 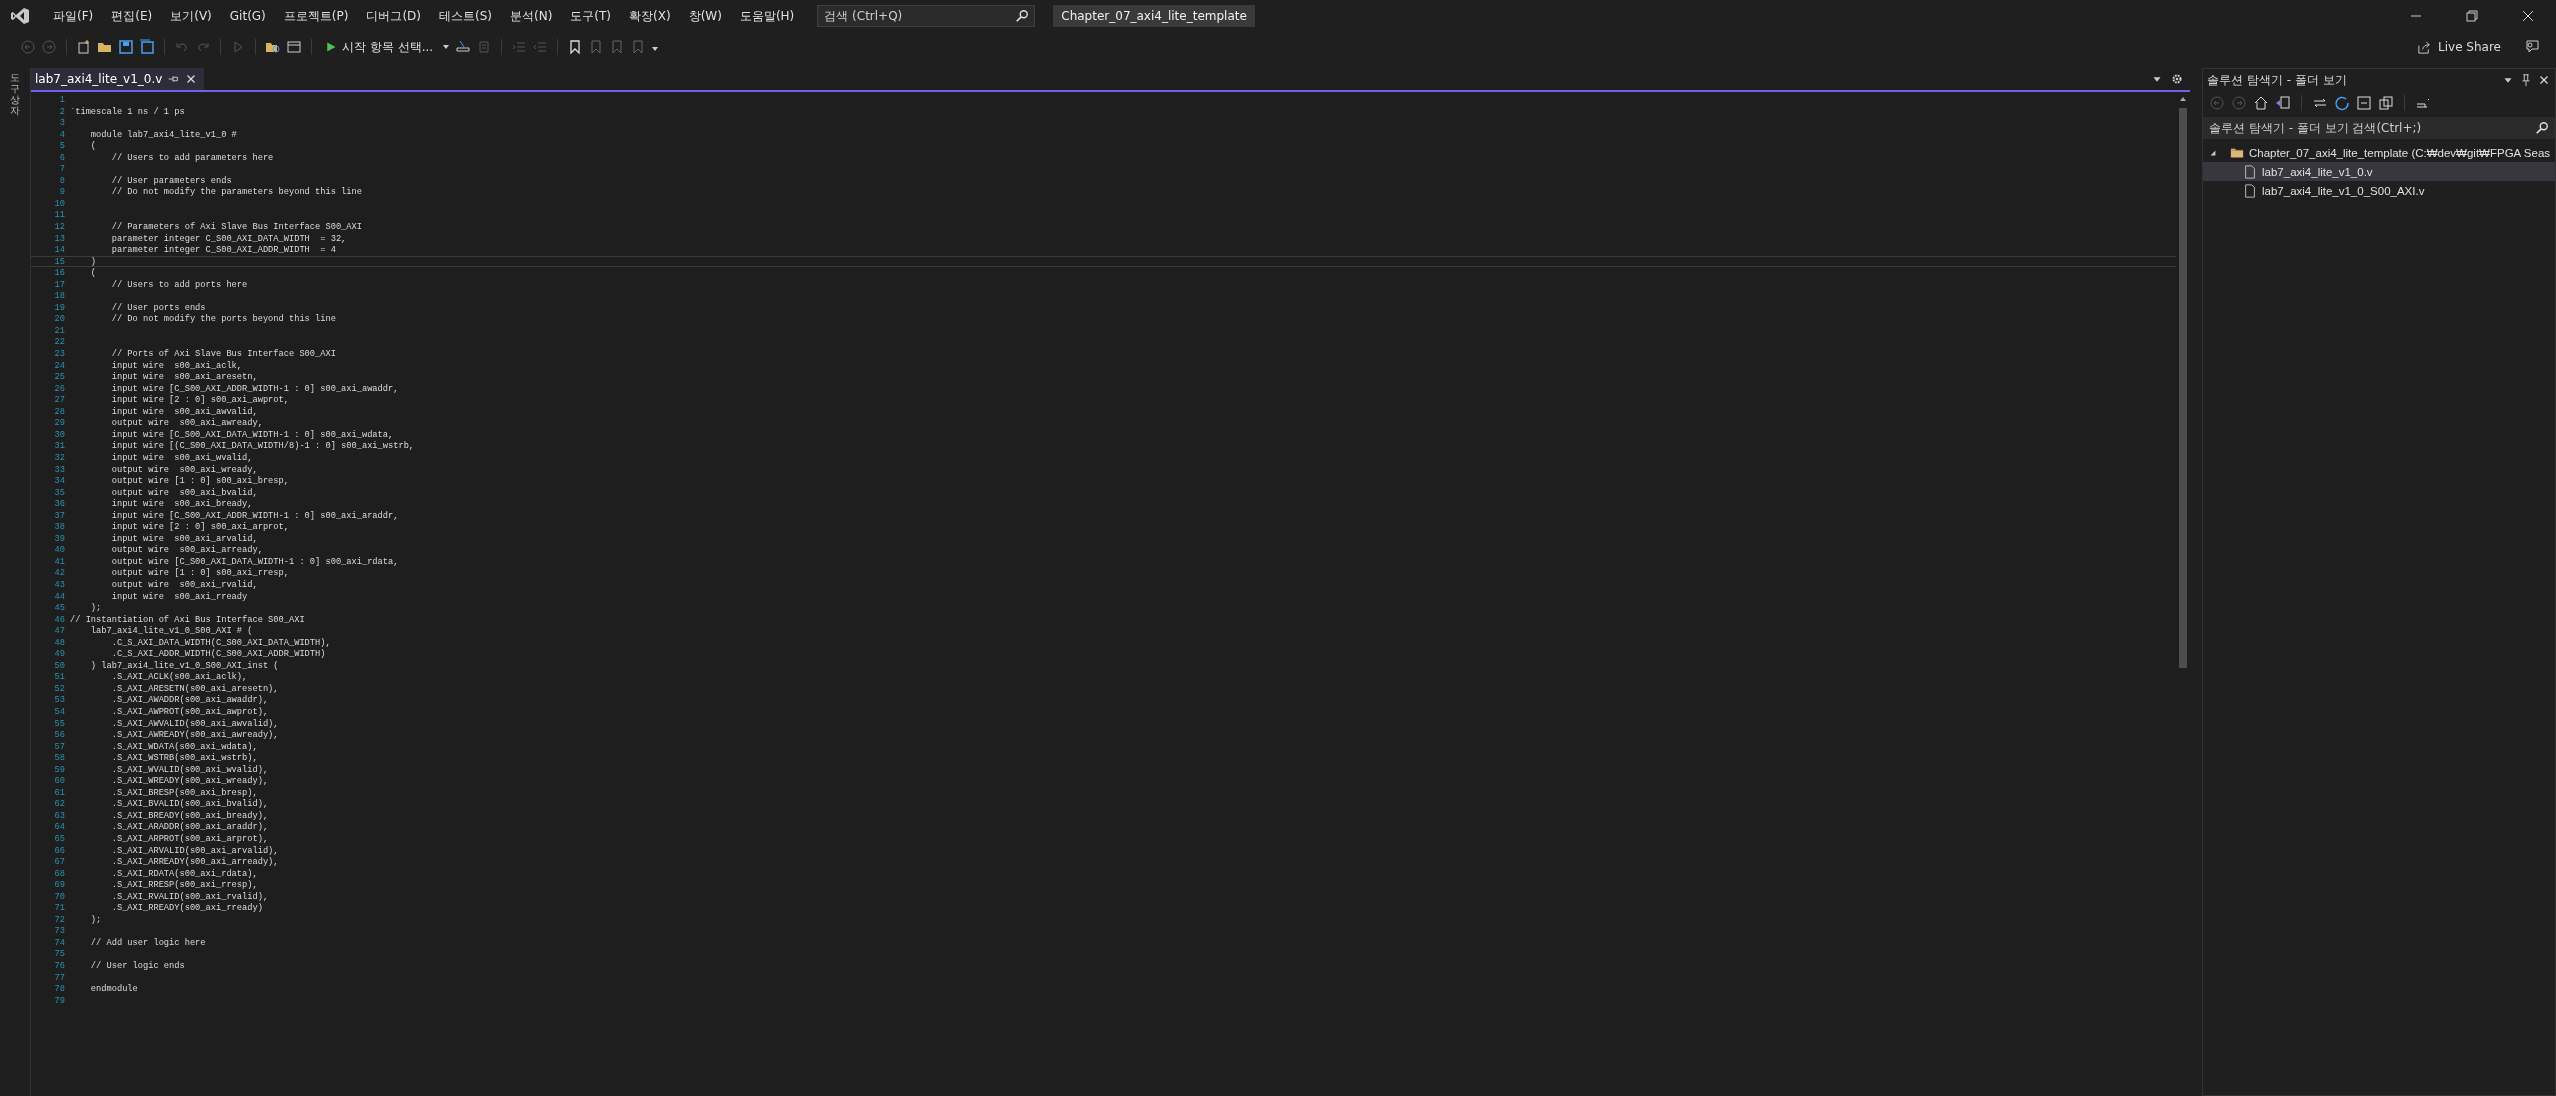 I want to click on line-number: 30, so click(x=59, y=434).